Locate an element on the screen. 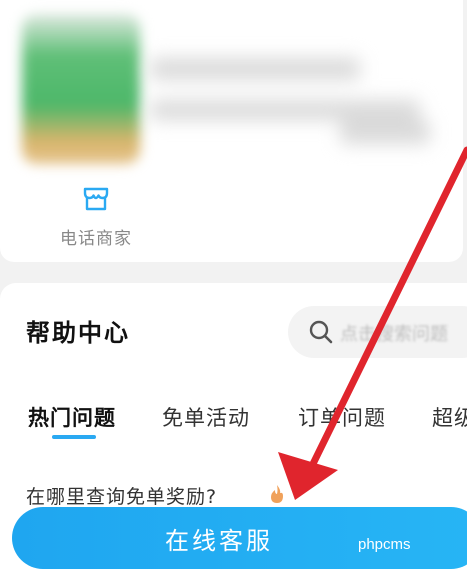 This screenshot has height=573, width=467. help-search-input: 点击搜索问题 is located at coordinates (377, 332).